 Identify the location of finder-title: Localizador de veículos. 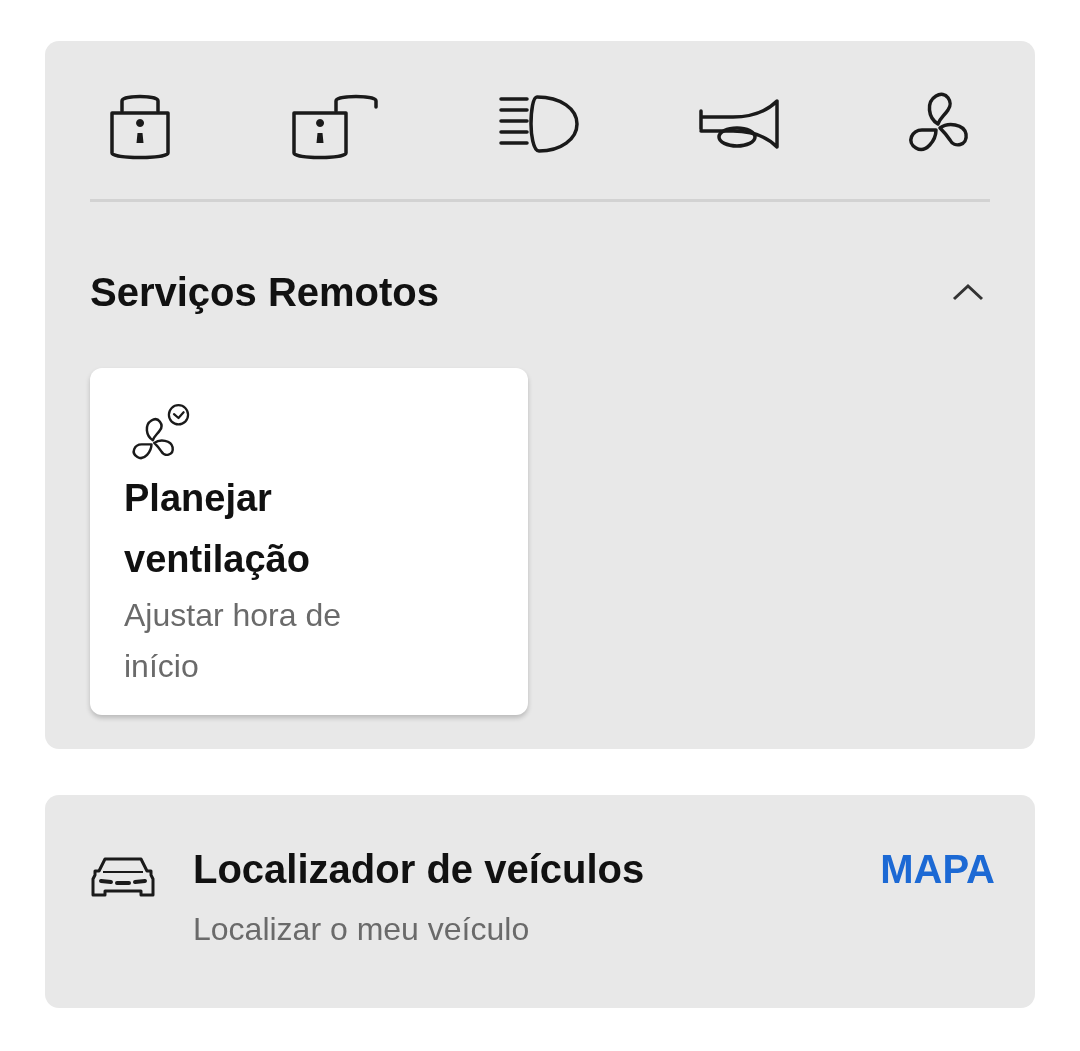
(419, 869).